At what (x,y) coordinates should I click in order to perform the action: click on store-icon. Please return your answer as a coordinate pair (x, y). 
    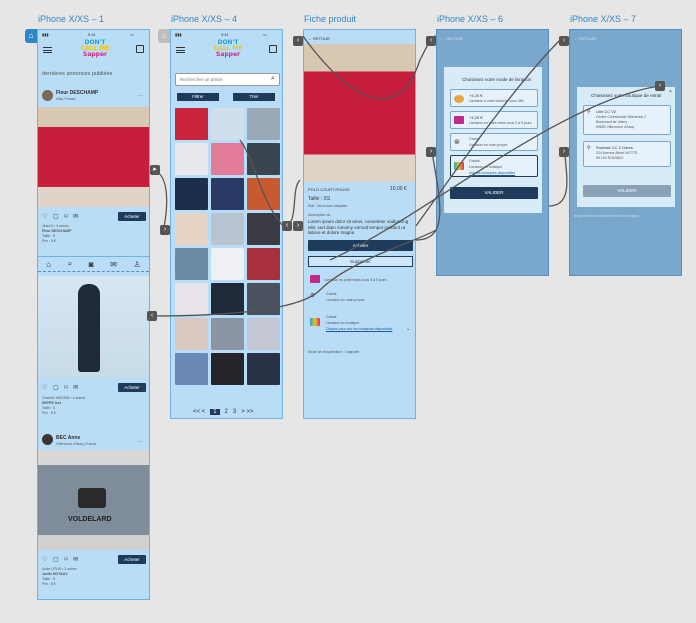
    Looking at the image, I should click on (459, 166).